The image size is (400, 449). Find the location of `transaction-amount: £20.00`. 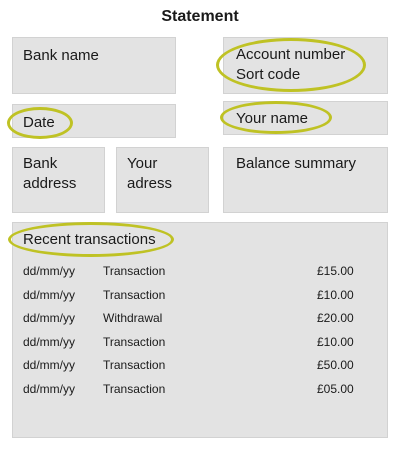

transaction-amount: £20.00 is located at coordinates (335, 318).